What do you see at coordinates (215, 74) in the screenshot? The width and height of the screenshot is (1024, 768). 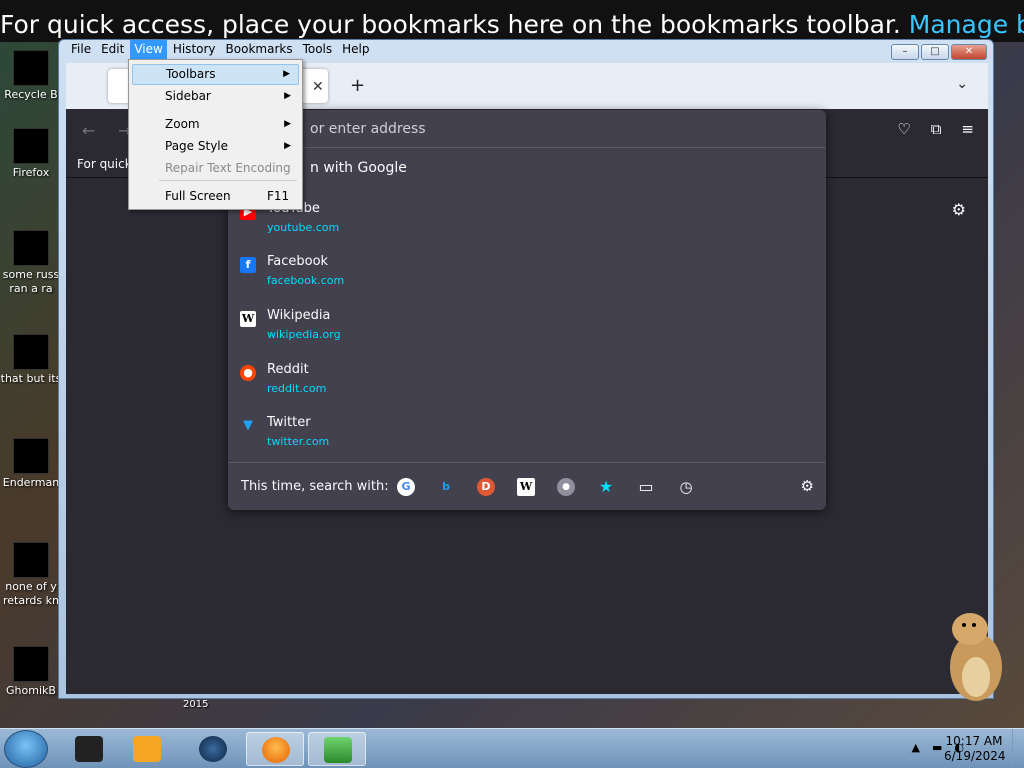 I see `view-menu-toolbars: Toolbars ▶` at bounding box center [215, 74].